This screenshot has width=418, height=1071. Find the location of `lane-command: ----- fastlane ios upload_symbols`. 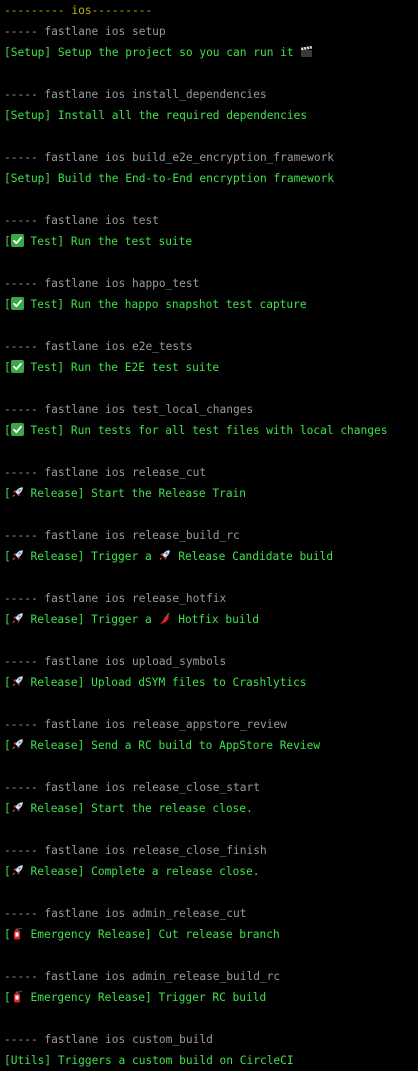

lane-command: ----- fastlane ios upload_symbols is located at coordinates (115, 661).